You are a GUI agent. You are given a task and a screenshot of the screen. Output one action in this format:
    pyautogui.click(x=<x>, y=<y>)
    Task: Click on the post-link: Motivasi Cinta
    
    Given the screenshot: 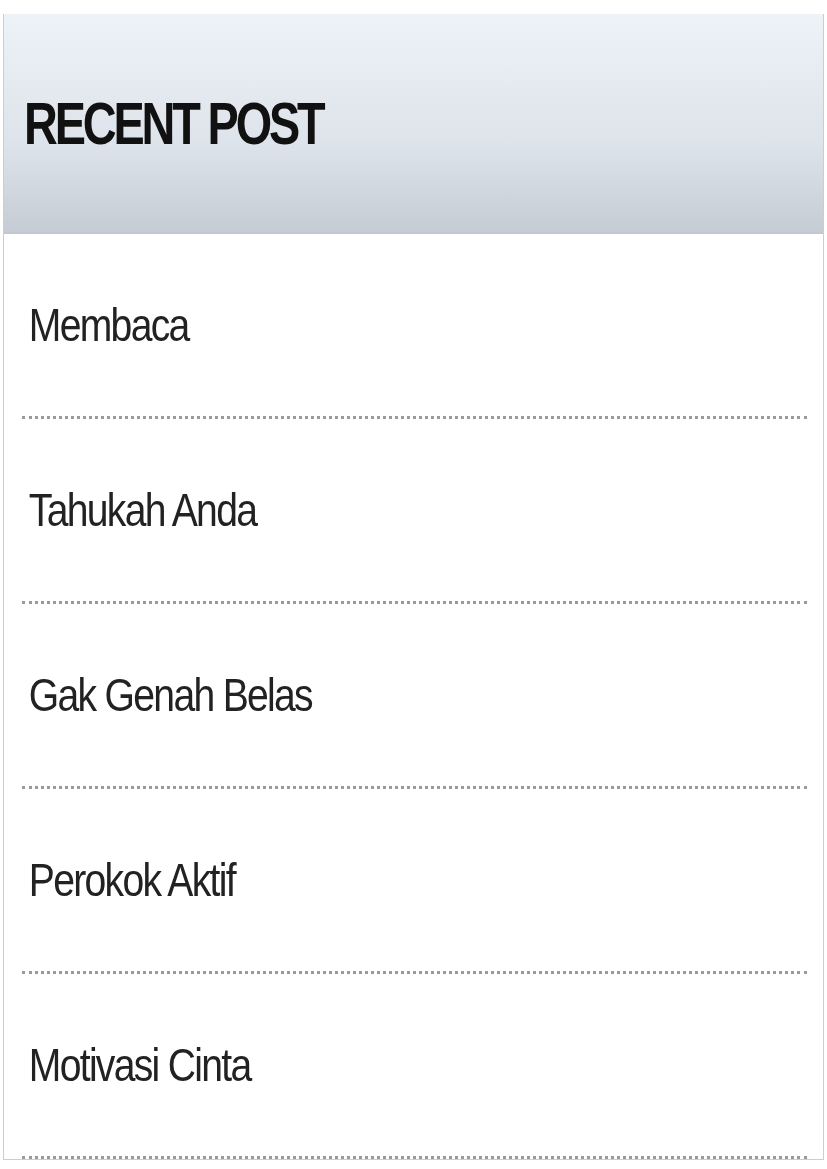 What is the action you would take?
    pyautogui.click(x=136, y=1065)
    